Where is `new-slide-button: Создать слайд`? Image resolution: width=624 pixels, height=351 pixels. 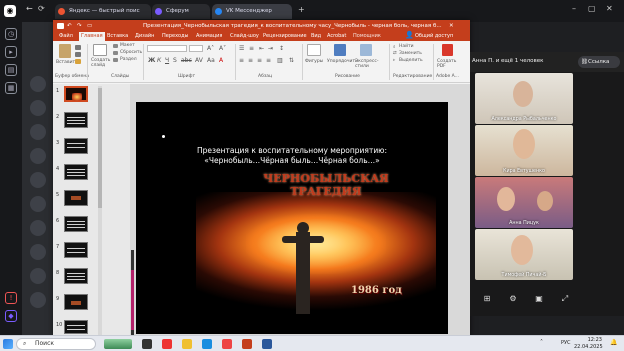
new-slide-button: Создать слайд is located at coordinates (102, 63).